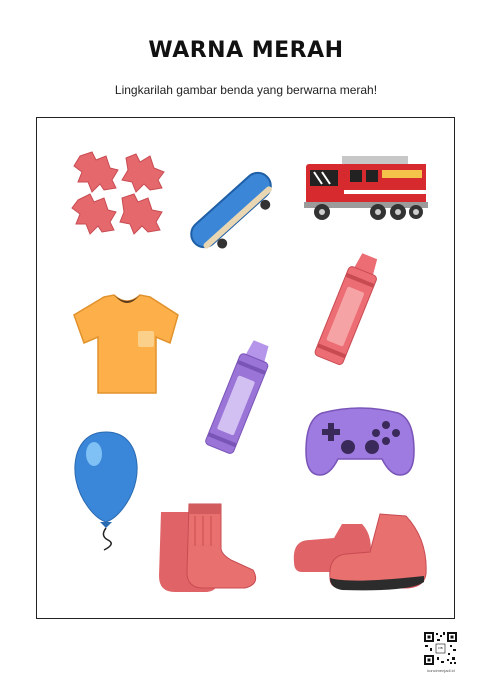  What do you see at coordinates (246, 50) in the screenshot?
I see `worksheet-title: WARNA MERAH` at bounding box center [246, 50].